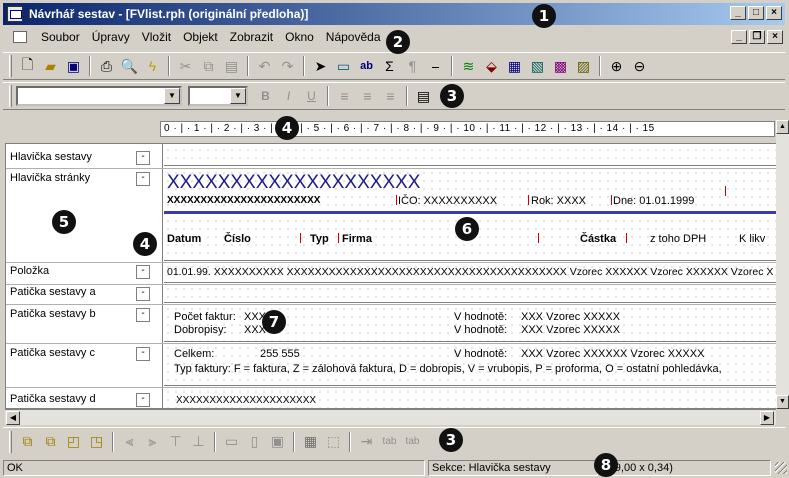 This screenshot has height=478, width=789. I want to click on document-icon, so click(20, 37).